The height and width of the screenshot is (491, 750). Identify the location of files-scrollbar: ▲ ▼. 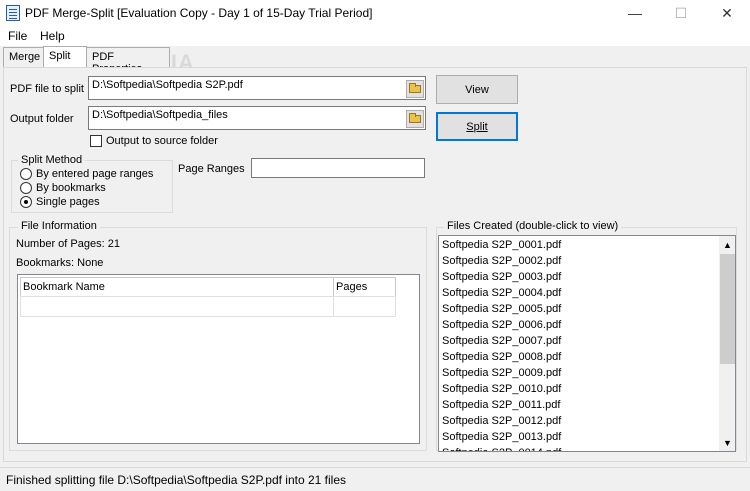
(727, 343).